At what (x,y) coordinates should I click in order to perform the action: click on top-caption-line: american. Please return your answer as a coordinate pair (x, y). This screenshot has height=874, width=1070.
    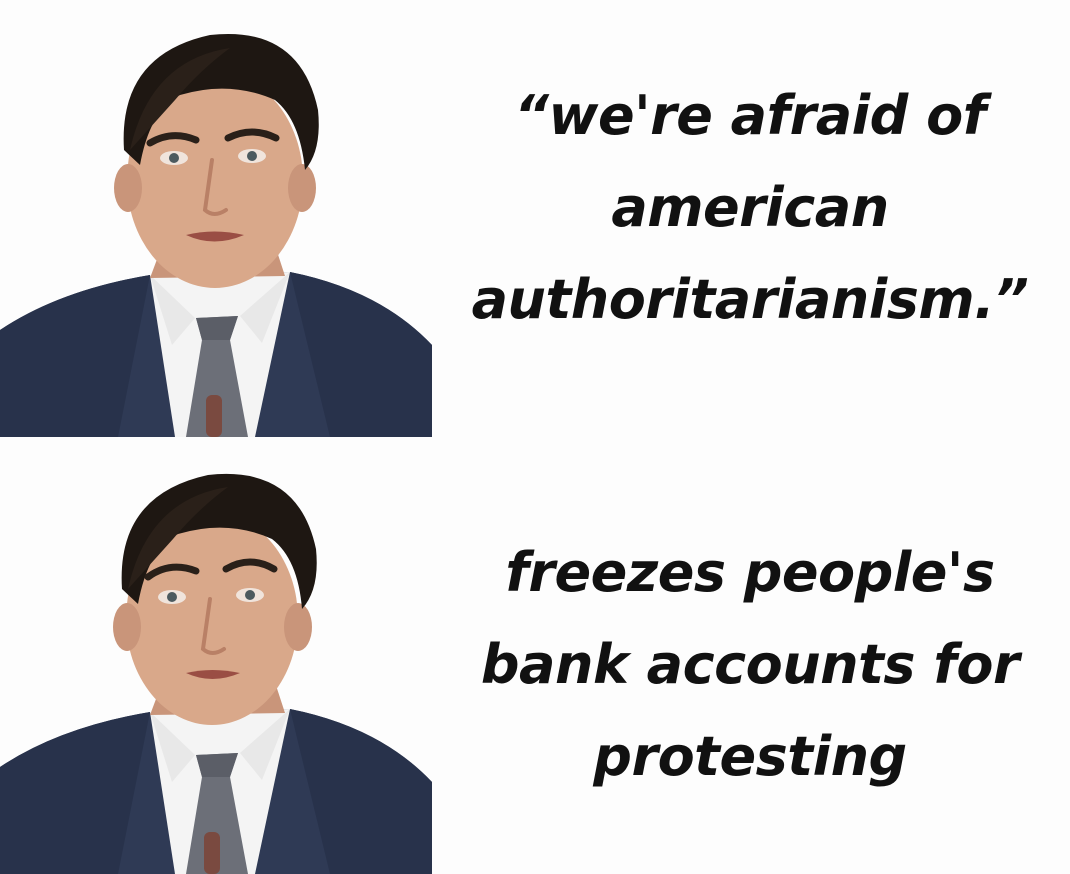
    Looking at the image, I should click on (750, 207).